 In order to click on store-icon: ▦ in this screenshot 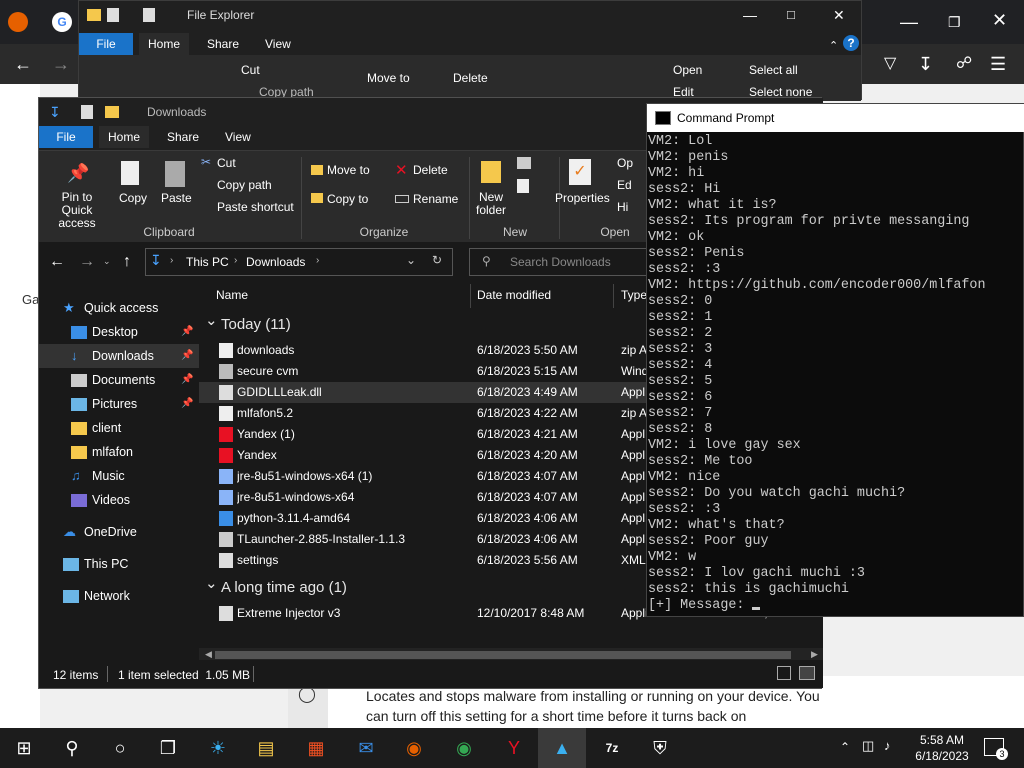, I will do `click(316, 748)`.